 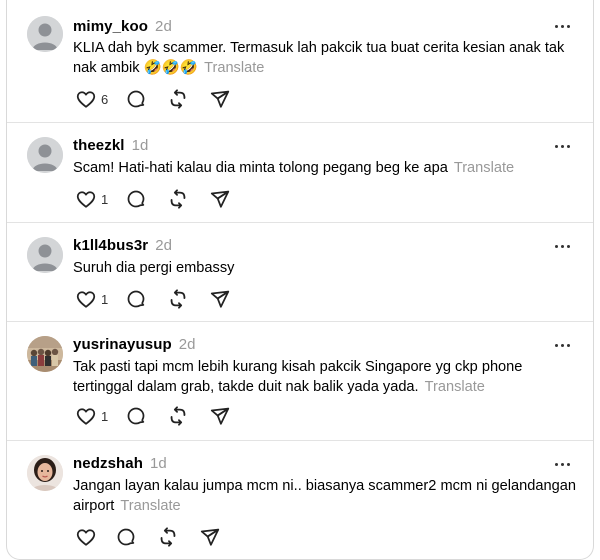 I want to click on username: k1ll4bus3r 2d, so click(x=122, y=245).